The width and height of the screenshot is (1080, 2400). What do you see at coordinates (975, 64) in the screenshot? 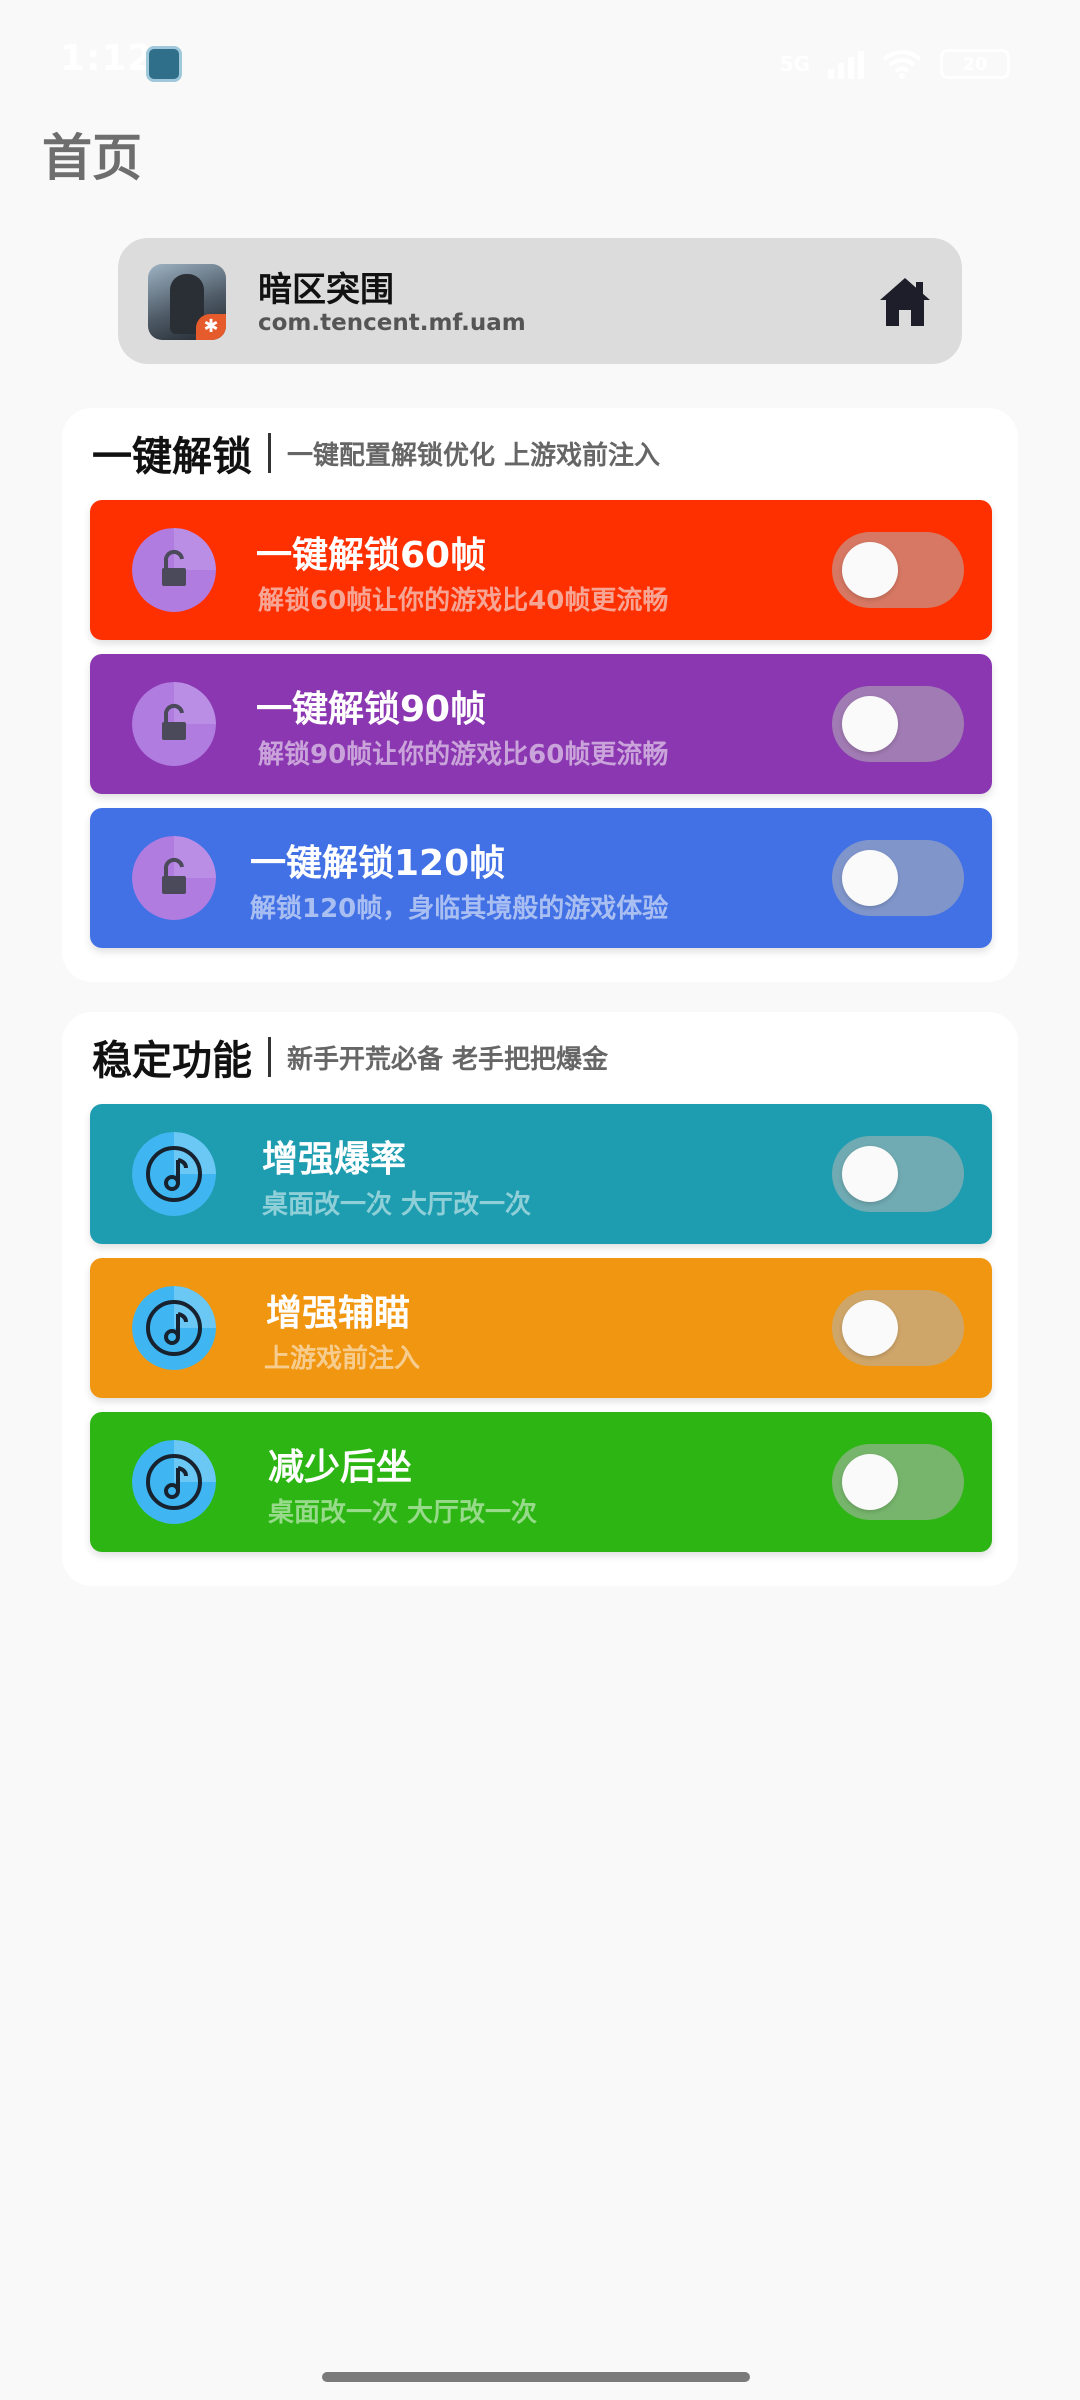
I see `battery-icon: 20` at bounding box center [975, 64].